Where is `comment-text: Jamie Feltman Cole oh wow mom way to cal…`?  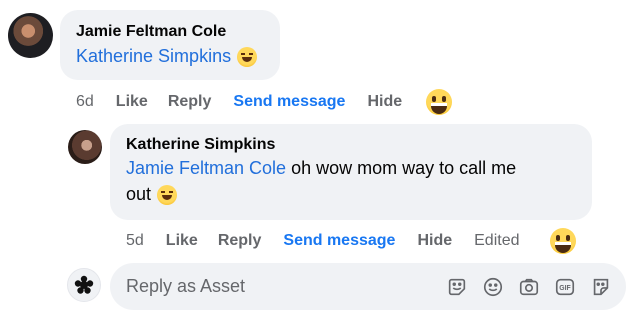
comment-text: Jamie Feltman Cole oh wow mom way to cal… is located at coordinates (353, 181).